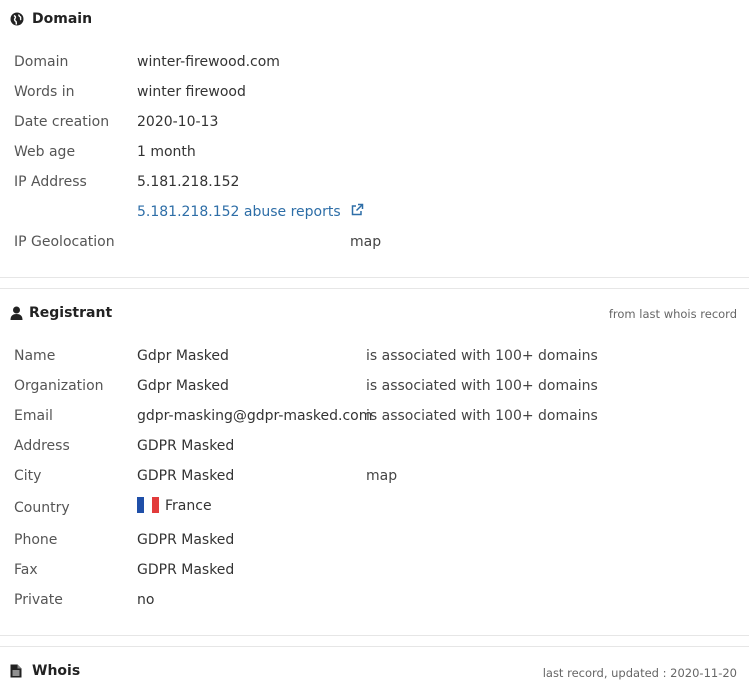 The height and width of the screenshot is (687, 749). What do you see at coordinates (17, 671) in the screenshot?
I see `file-icon` at bounding box center [17, 671].